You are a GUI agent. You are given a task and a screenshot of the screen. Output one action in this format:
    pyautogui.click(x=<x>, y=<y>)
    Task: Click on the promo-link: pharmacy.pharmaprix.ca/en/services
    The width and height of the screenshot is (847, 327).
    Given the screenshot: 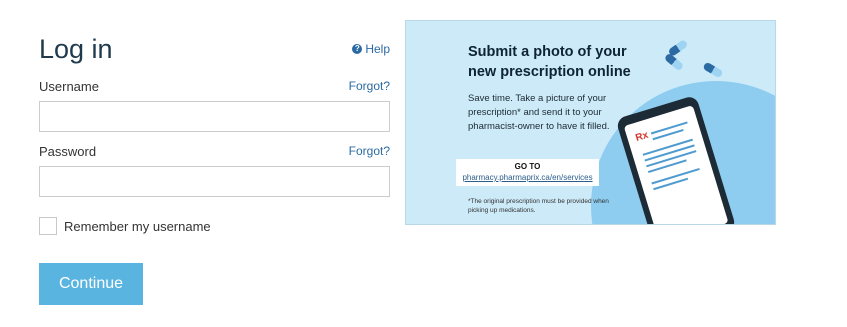 What is the action you would take?
    pyautogui.click(x=527, y=177)
    